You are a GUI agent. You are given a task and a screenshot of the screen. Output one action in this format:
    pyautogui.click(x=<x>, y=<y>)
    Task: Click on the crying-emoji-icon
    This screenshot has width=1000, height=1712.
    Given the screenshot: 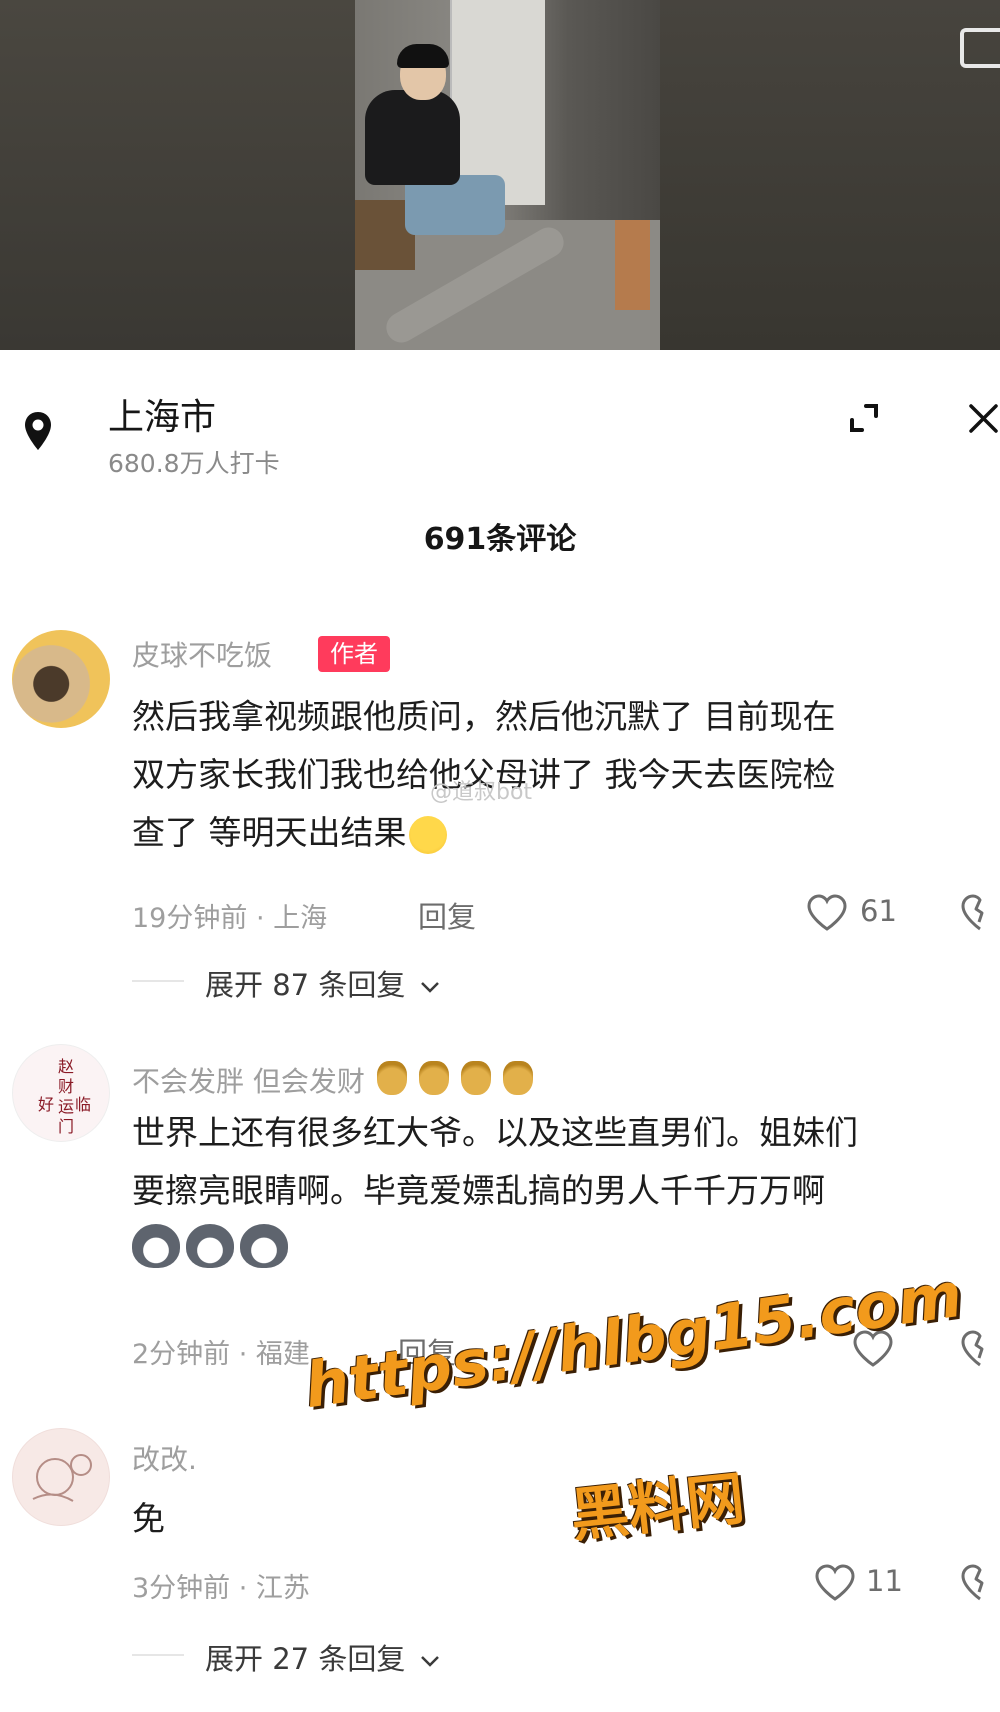 What is the action you would take?
    pyautogui.click(x=427, y=834)
    